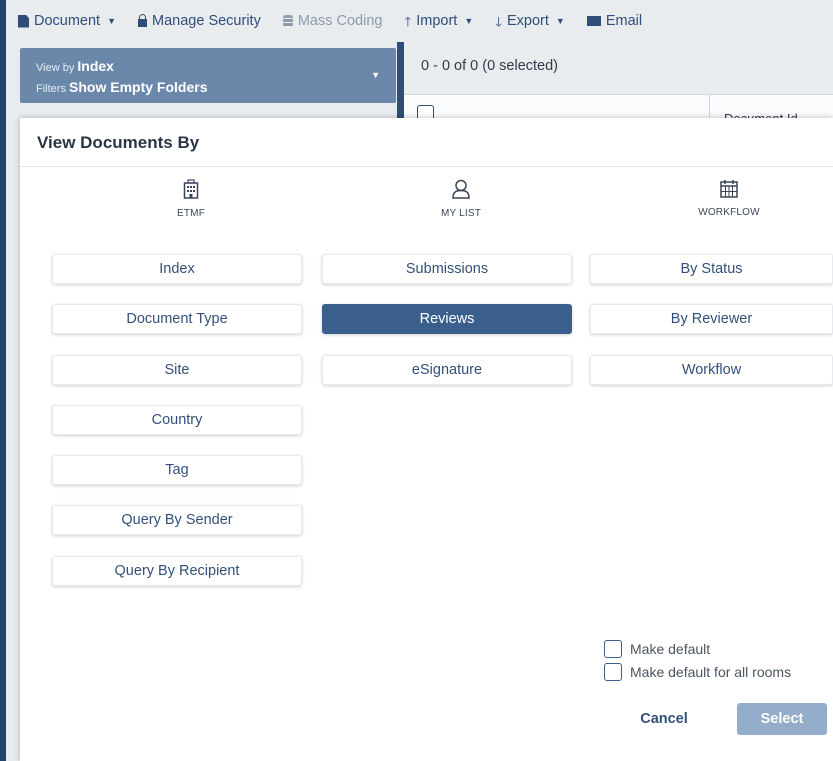 This screenshot has height=761, width=833. I want to click on etmf-label: ETMF, so click(191, 213).